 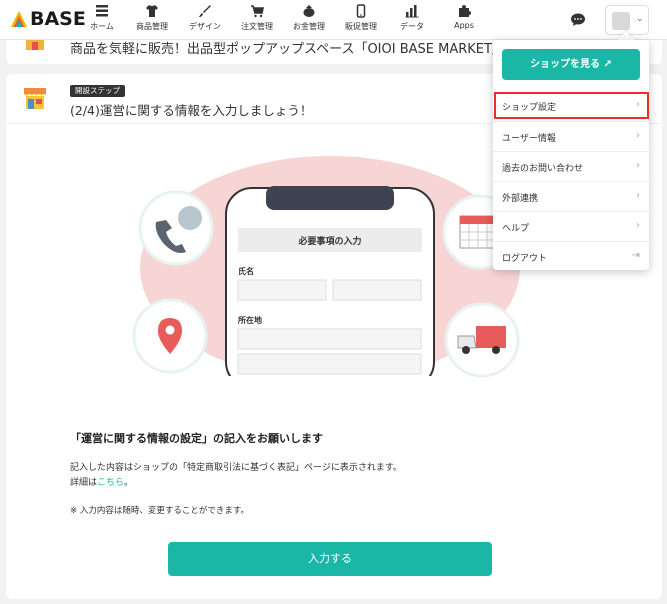 I want to click on menu-item-label: ヘルプ, so click(x=516, y=229).